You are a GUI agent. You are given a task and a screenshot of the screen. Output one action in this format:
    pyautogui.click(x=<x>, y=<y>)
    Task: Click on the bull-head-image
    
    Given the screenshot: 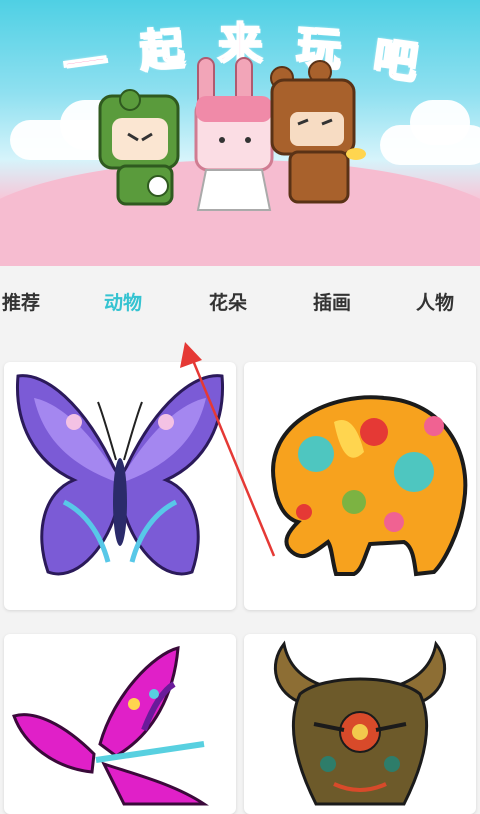 What is the action you would take?
    pyautogui.click(x=360, y=723)
    